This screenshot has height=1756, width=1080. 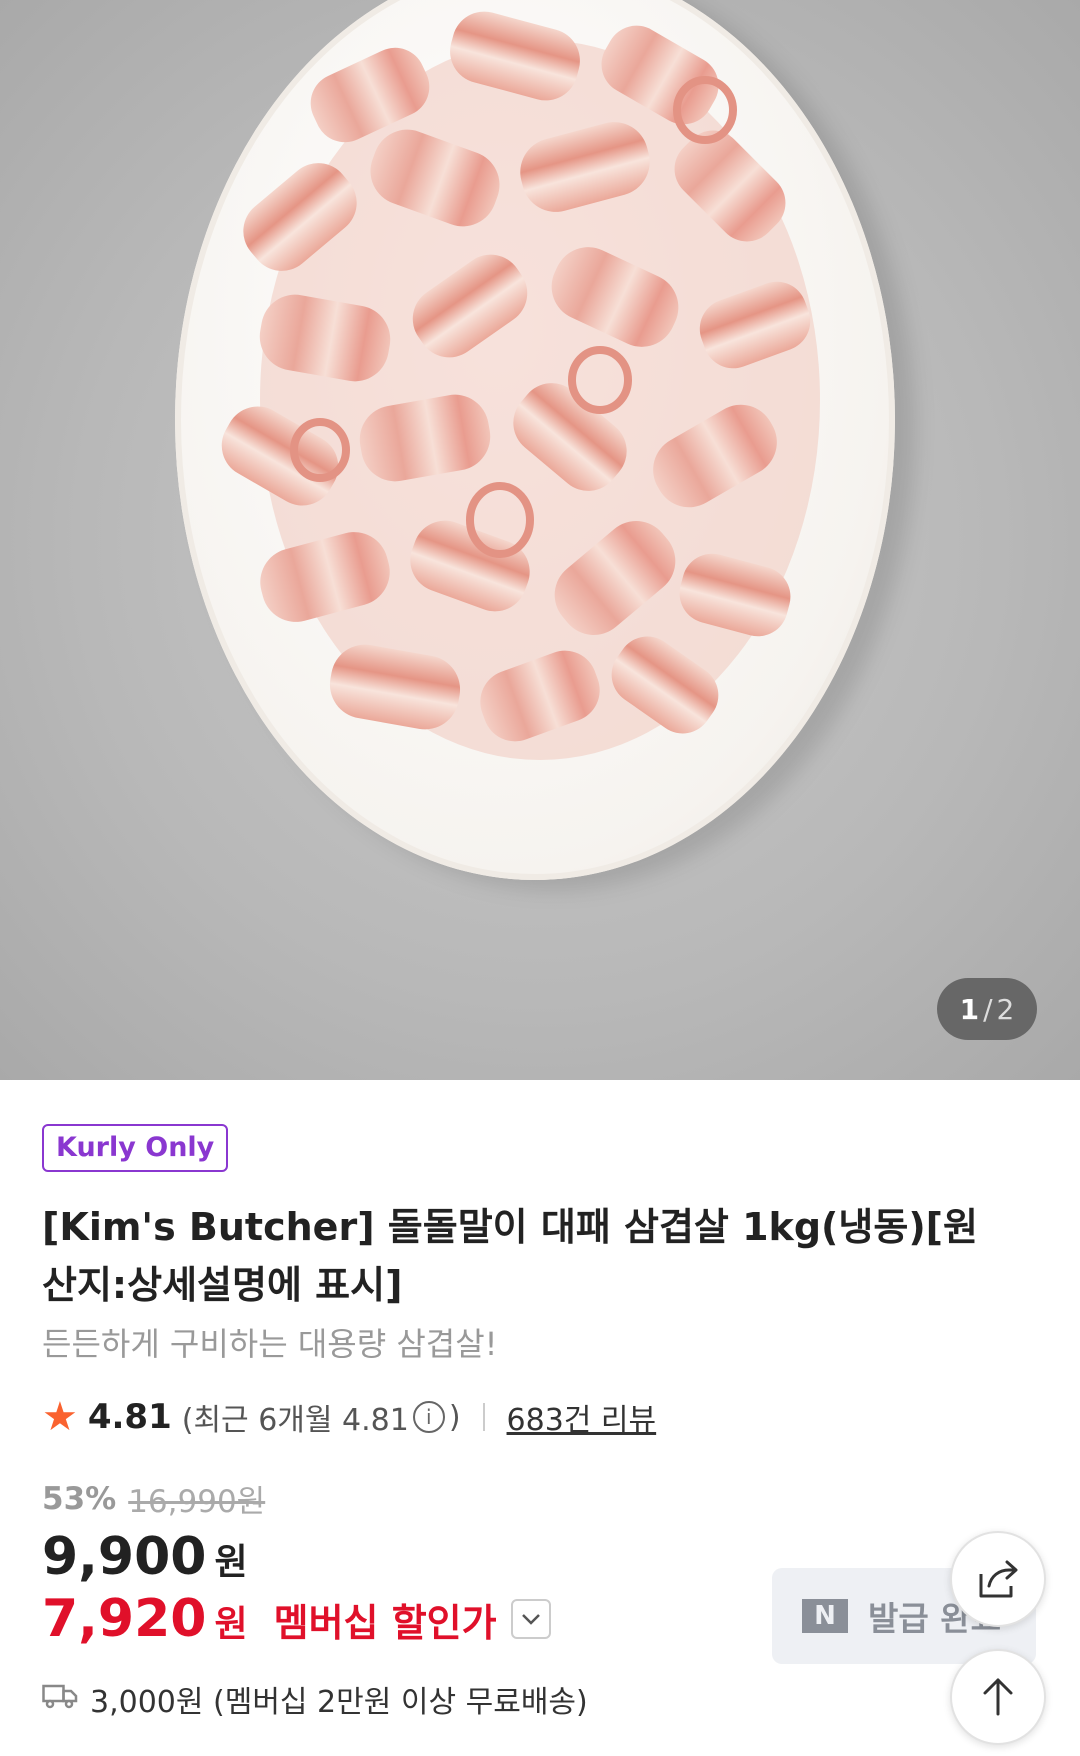 I want to click on sale-price-unit: 원, so click(x=231, y=1562).